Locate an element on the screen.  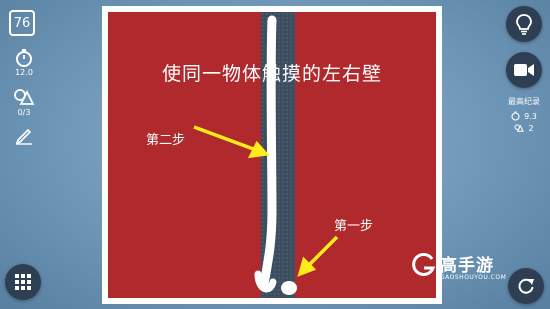
record-title: 最高纪录 is located at coordinates (524, 101).